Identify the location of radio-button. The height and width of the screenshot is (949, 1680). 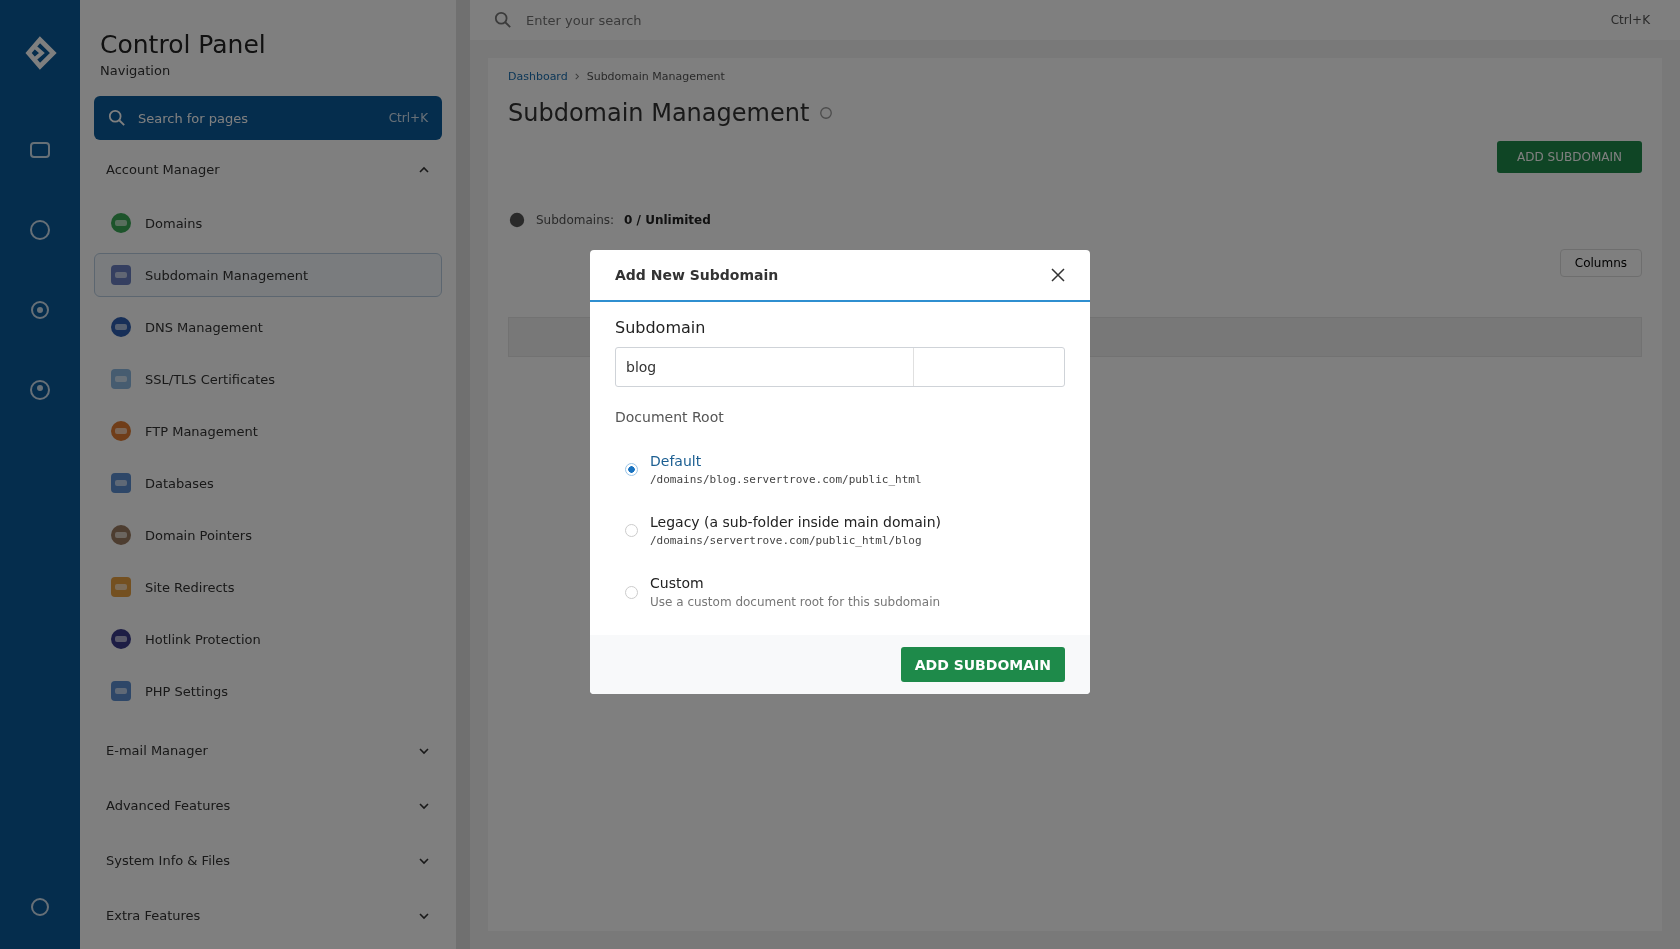
(631, 469).